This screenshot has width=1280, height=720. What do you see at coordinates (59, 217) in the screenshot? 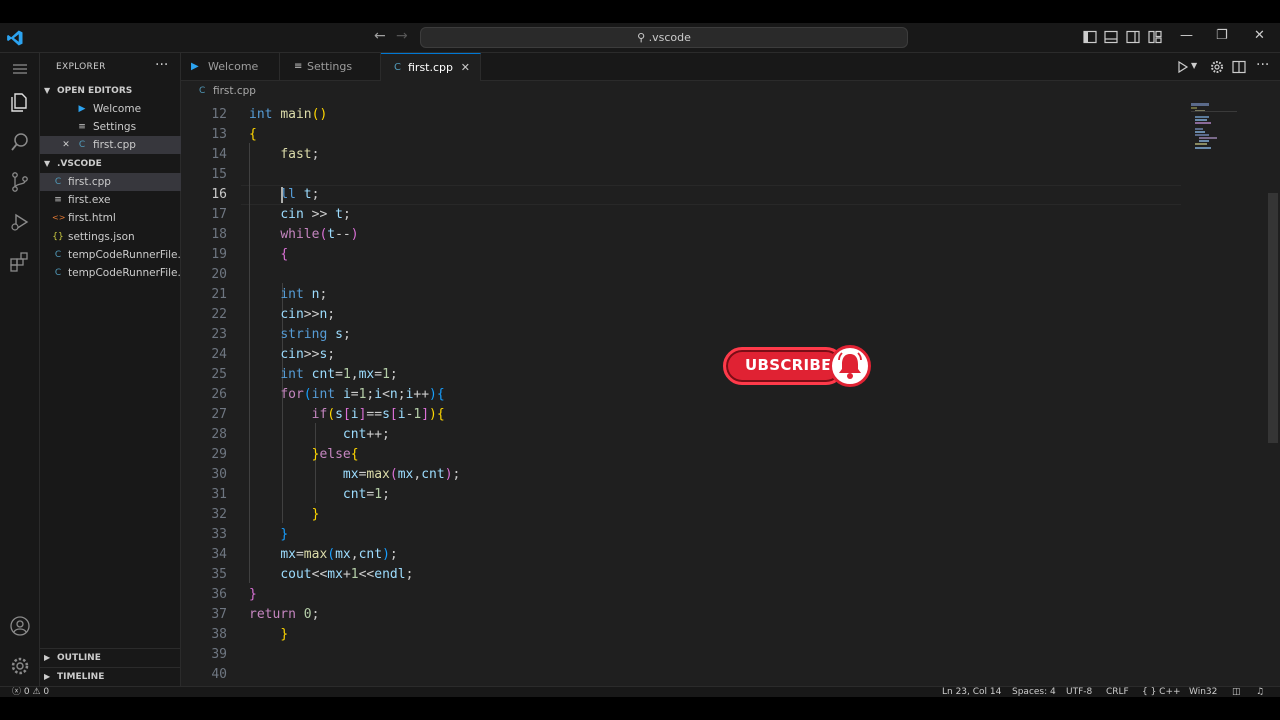
I see `html-file-icon: <>` at bounding box center [59, 217].